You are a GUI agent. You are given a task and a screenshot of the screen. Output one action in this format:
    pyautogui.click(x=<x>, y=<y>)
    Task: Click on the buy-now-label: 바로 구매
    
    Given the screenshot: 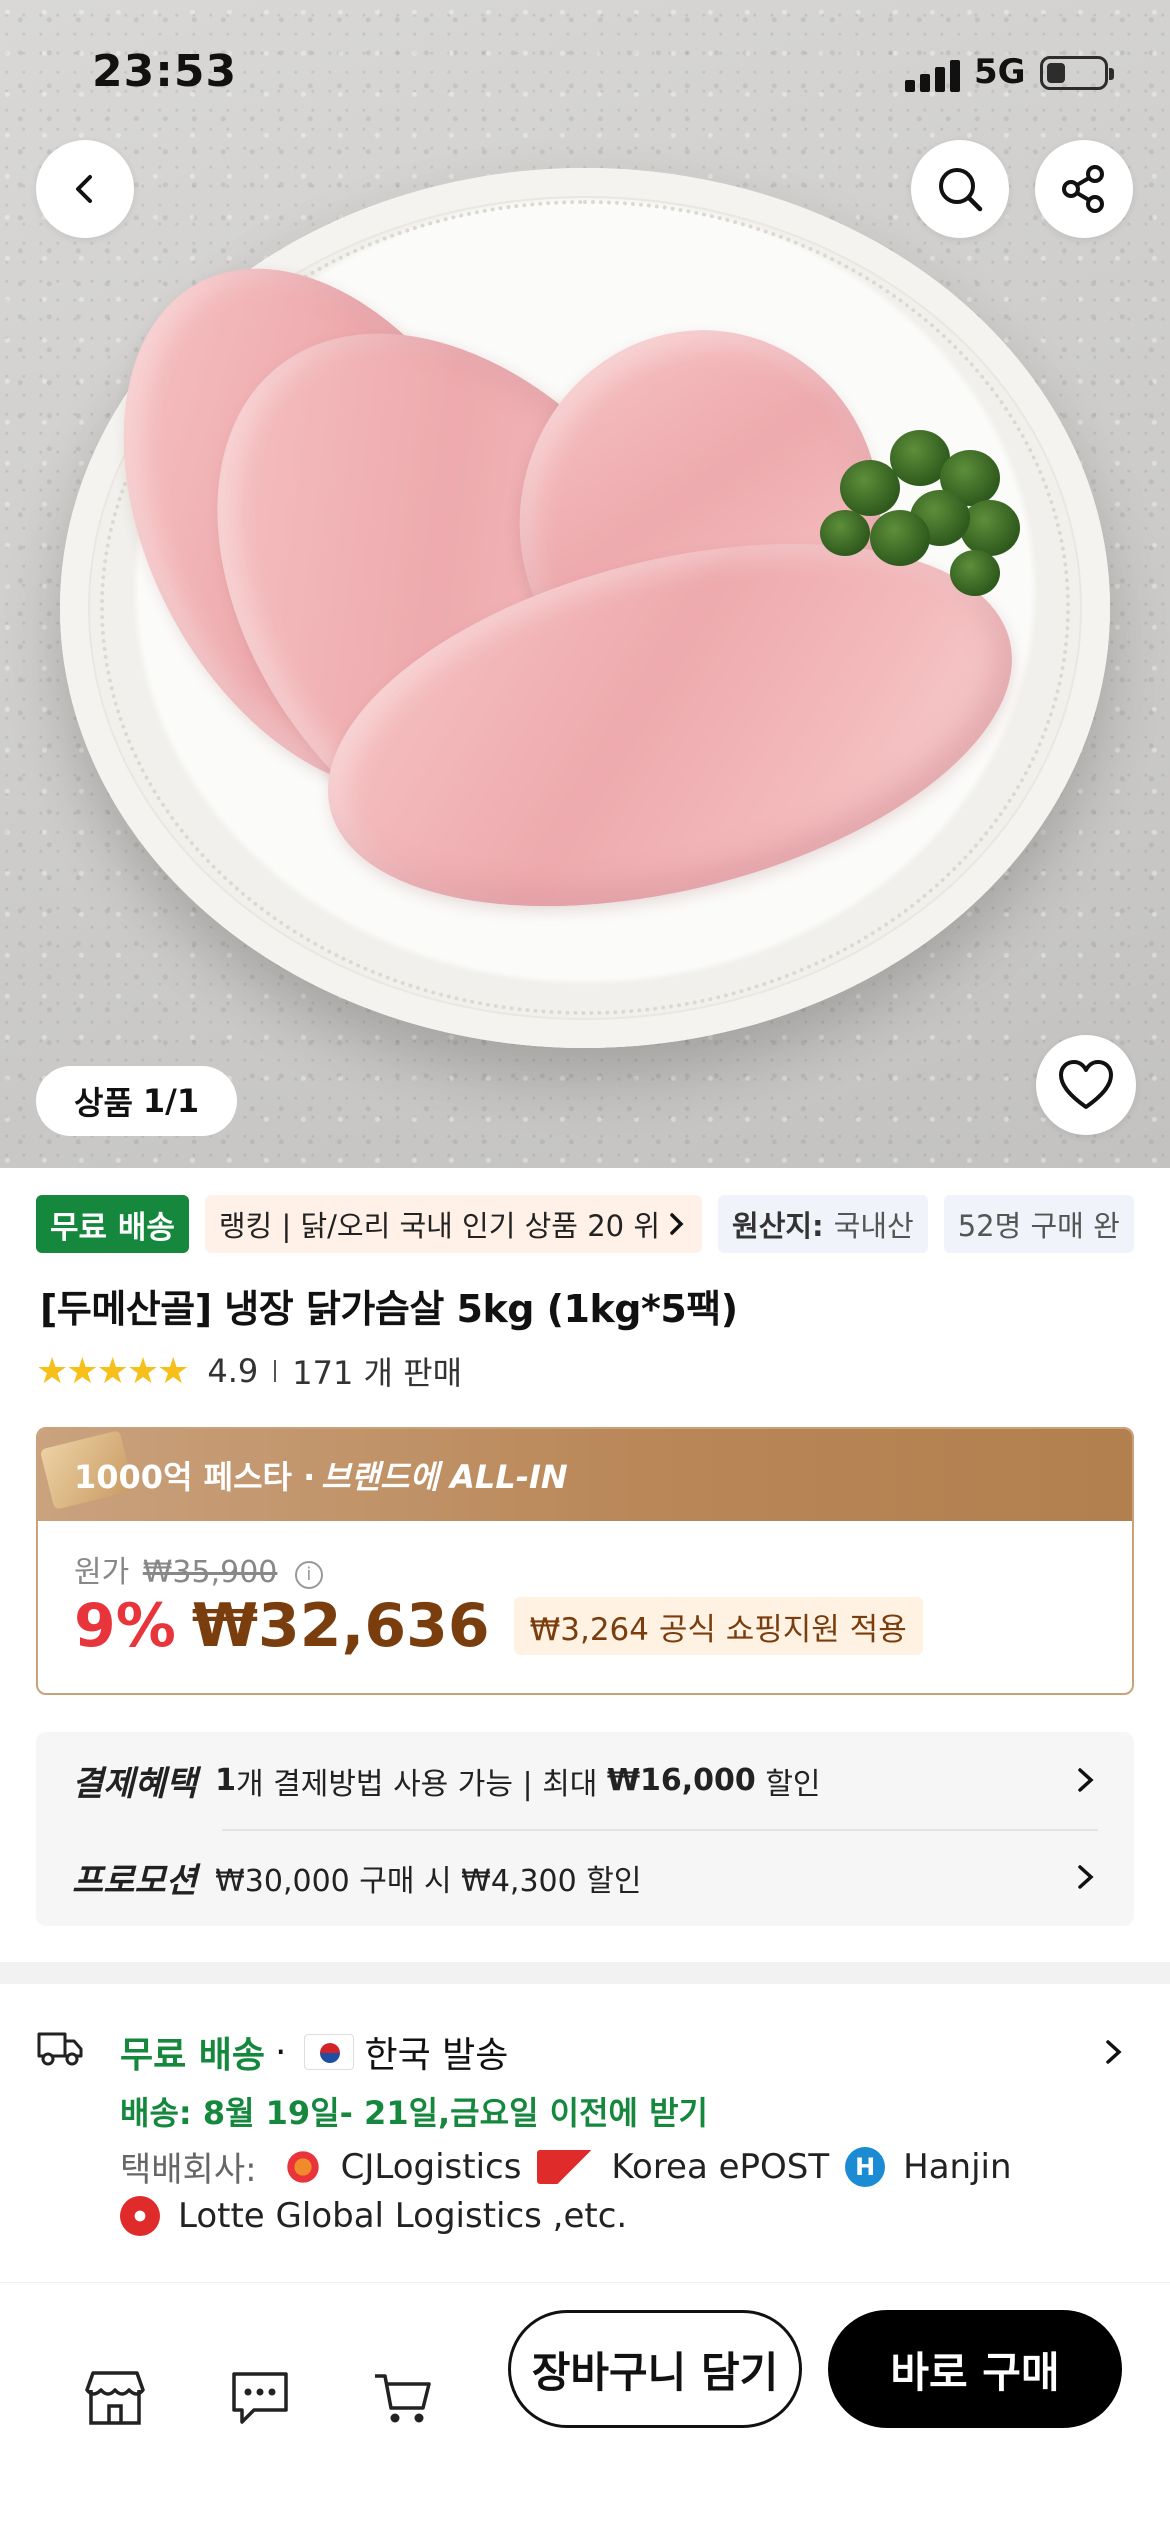 What is the action you would take?
    pyautogui.click(x=975, y=2372)
    